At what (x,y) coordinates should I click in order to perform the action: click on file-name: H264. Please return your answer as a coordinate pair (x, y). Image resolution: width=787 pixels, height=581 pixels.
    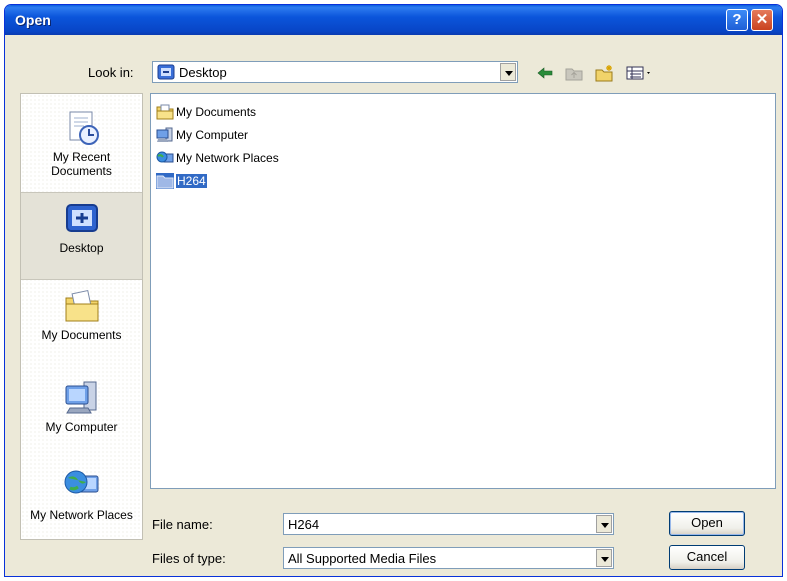
    Looking at the image, I should click on (191, 180).